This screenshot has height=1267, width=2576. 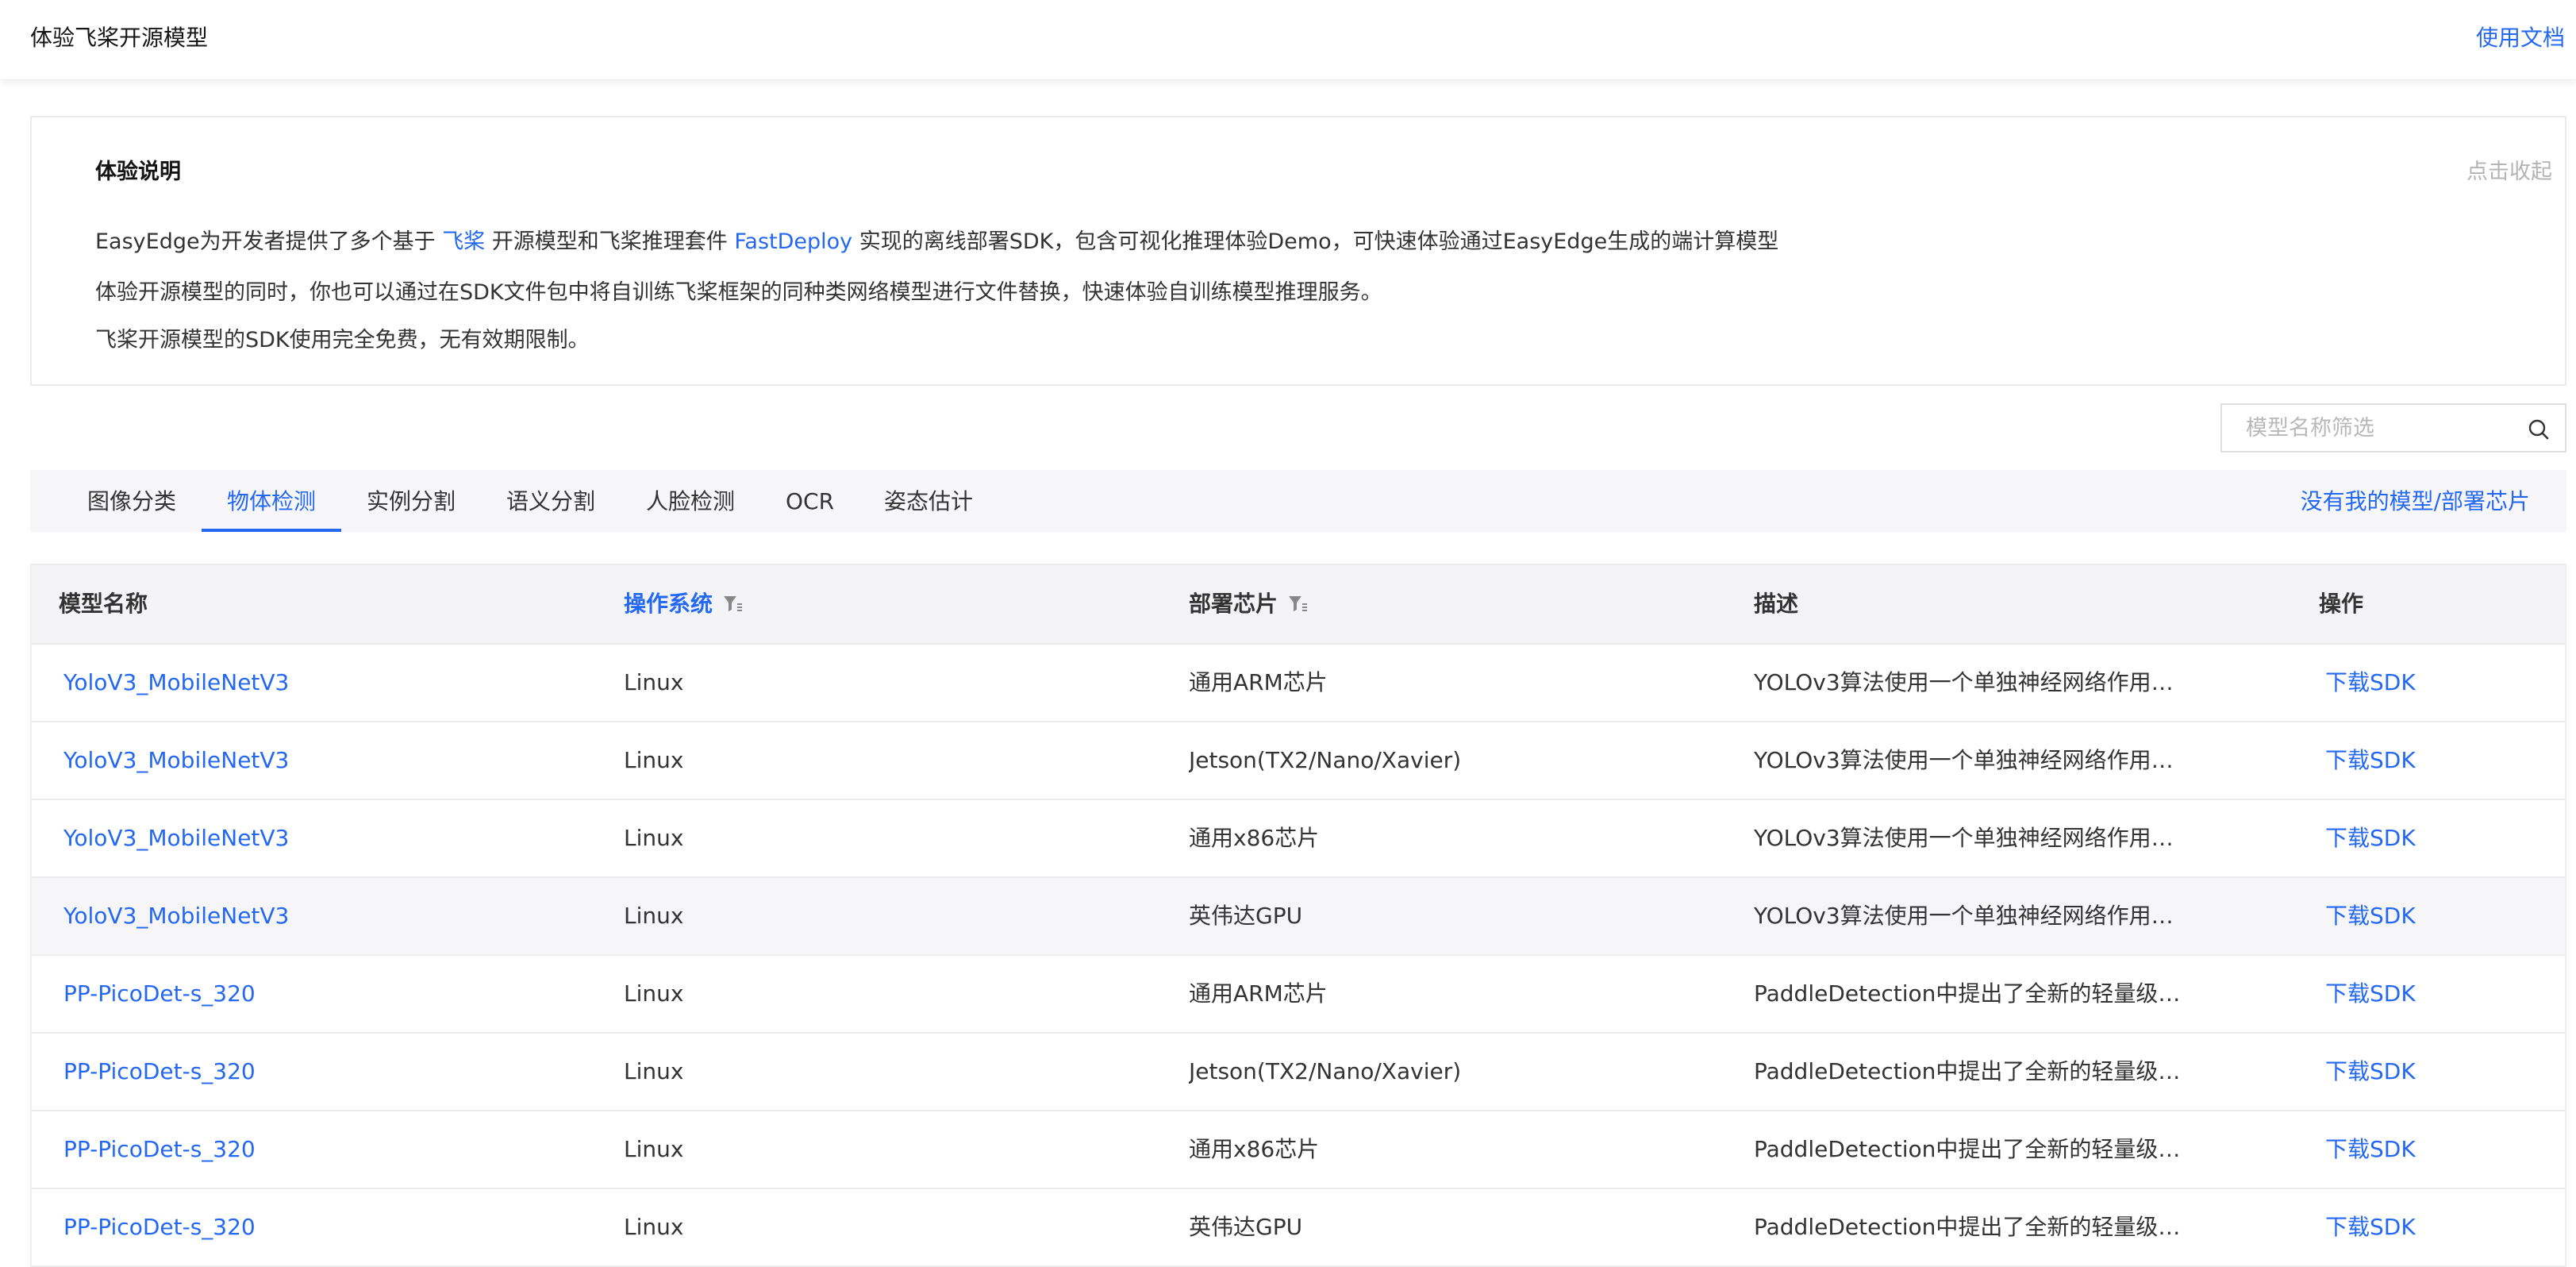 I want to click on paddle-link: 飞桨, so click(x=464, y=241).